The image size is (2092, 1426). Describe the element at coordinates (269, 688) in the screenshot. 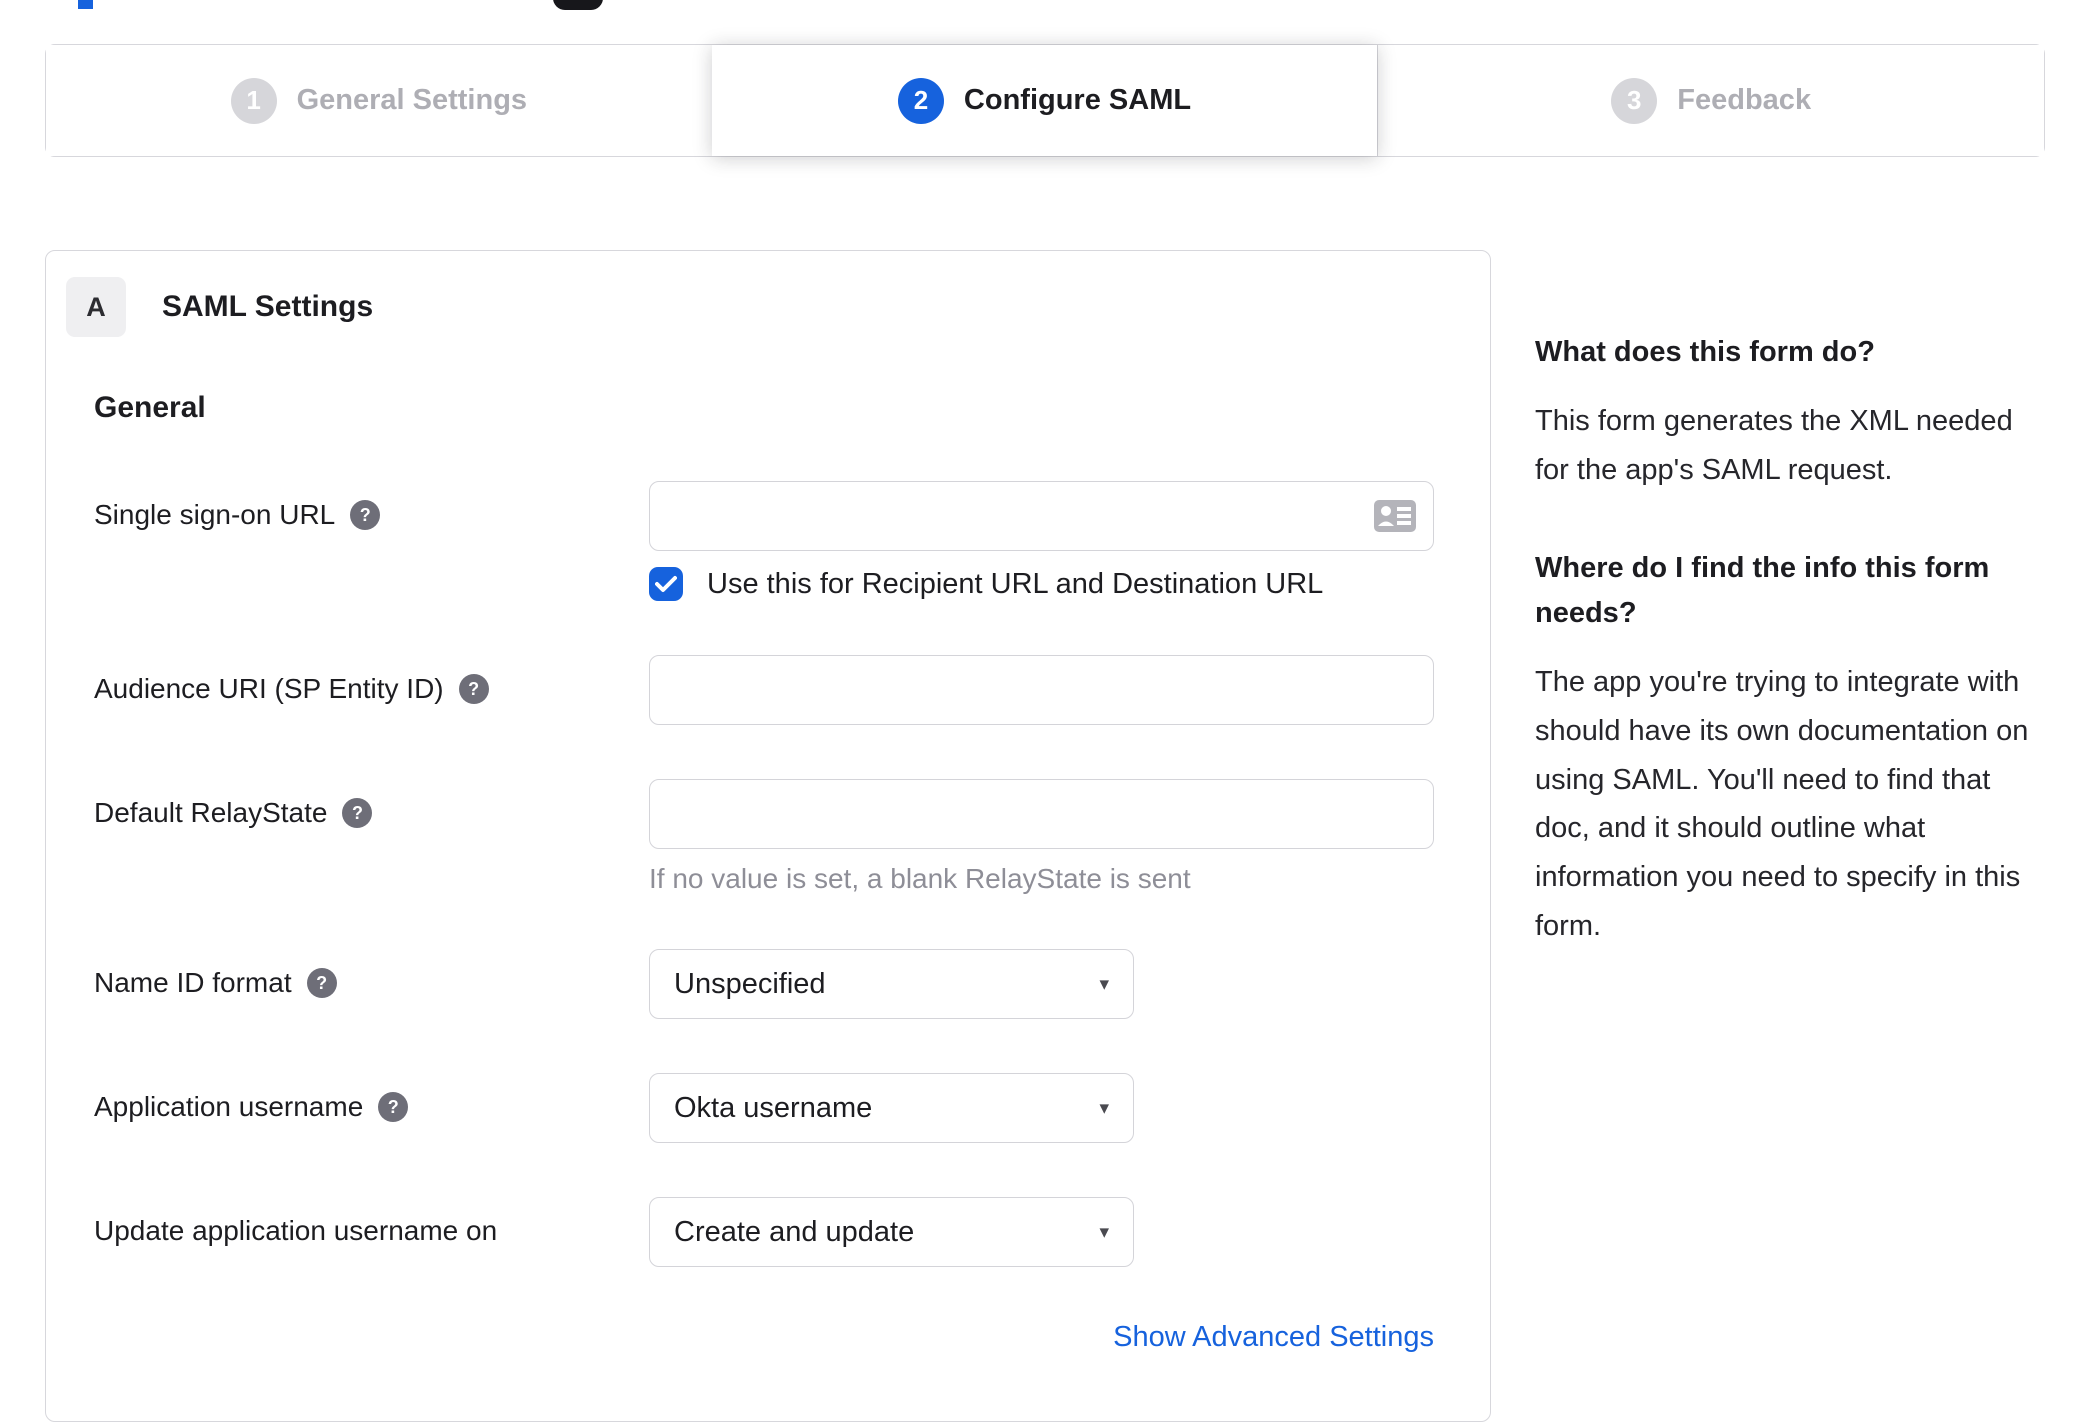

I see `audience-uri-label: Audience URI (SP Entity ID)` at that location.